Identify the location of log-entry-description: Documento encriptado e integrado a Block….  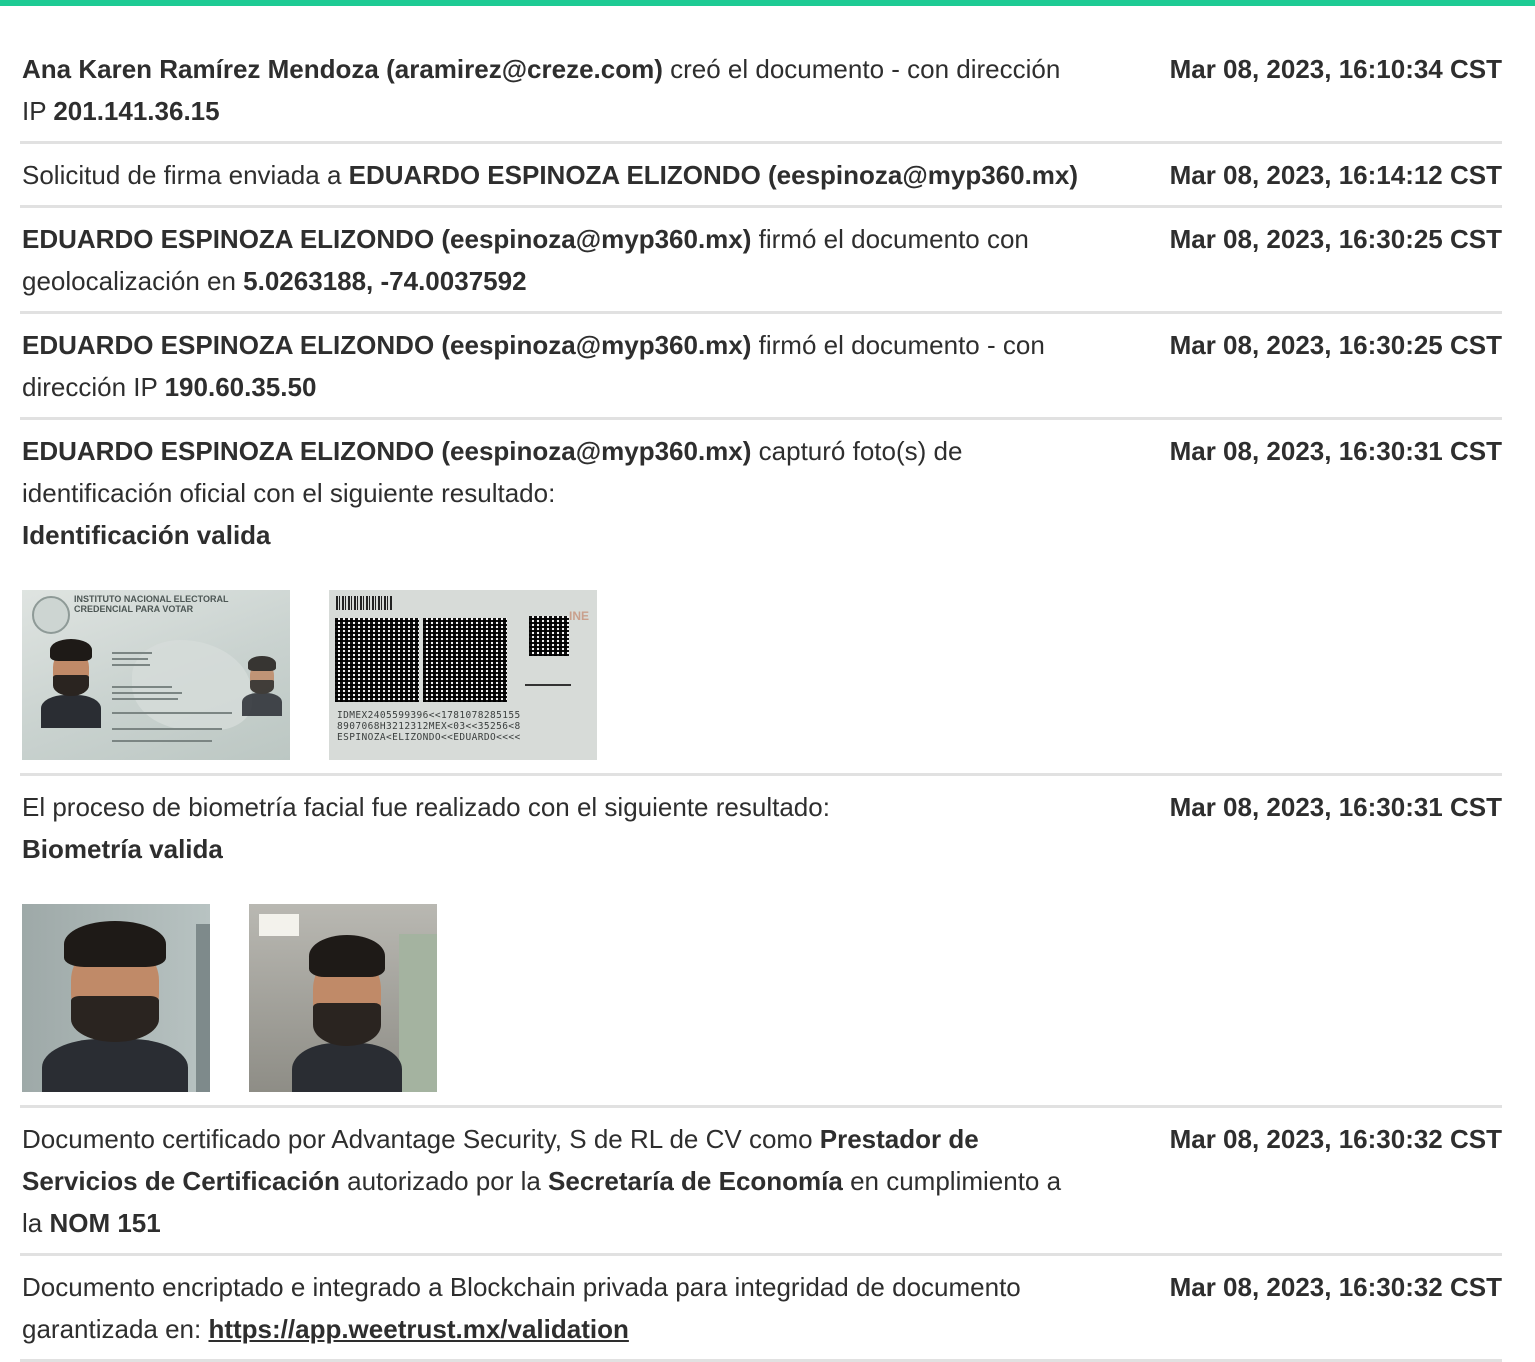
(552, 1308).